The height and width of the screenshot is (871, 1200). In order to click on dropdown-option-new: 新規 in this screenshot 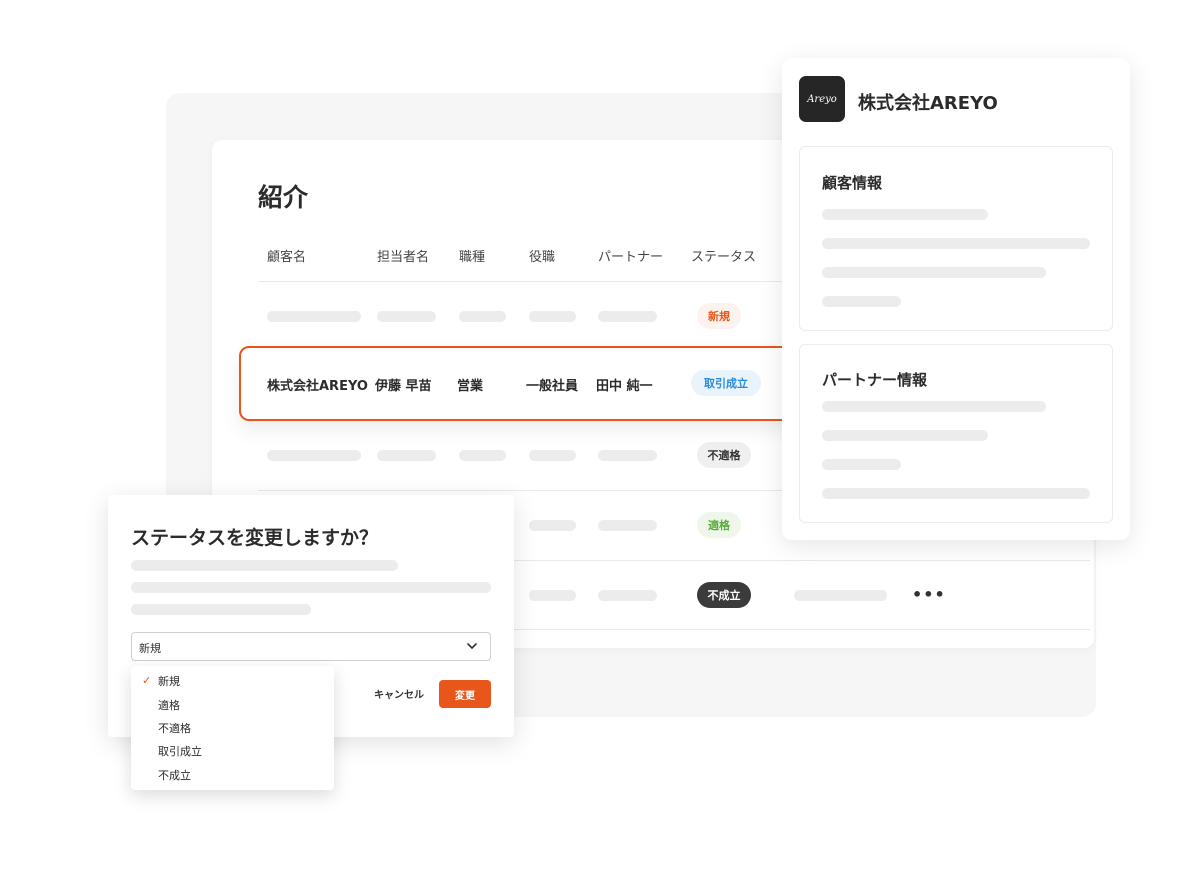, I will do `click(169, 681)`.